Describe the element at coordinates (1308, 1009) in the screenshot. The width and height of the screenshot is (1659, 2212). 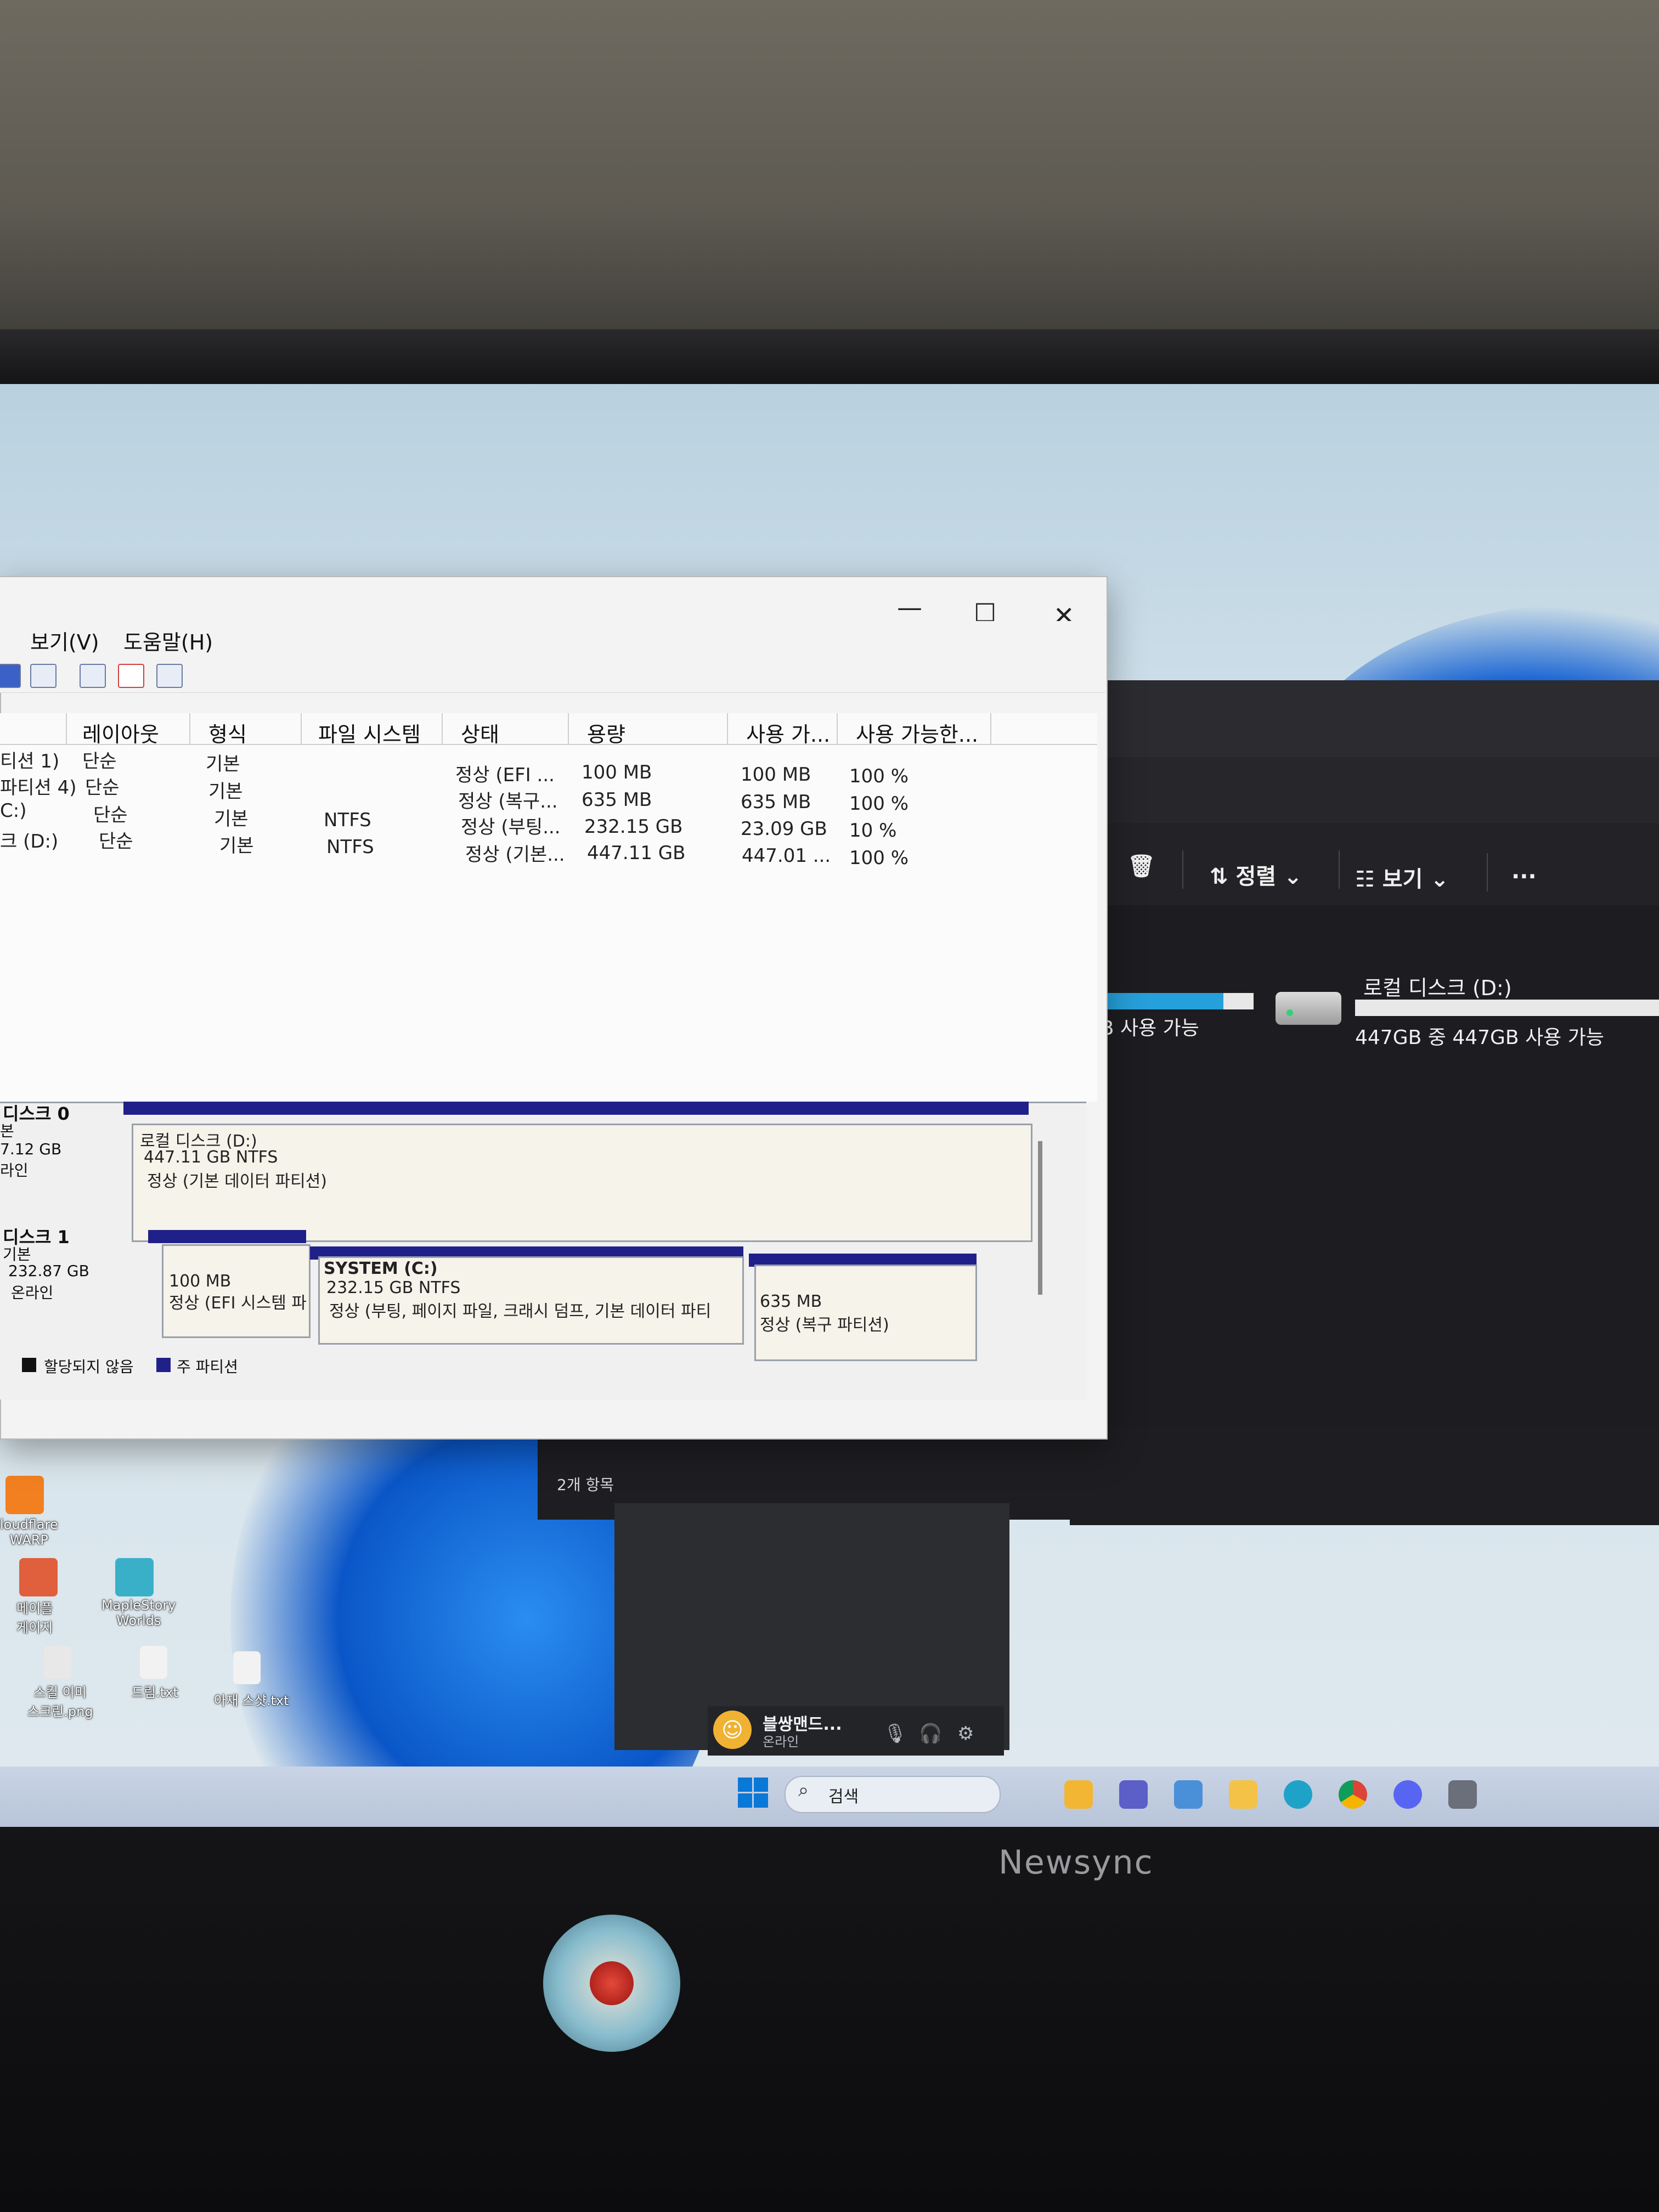
I see `hard-drive-icon` at that location.